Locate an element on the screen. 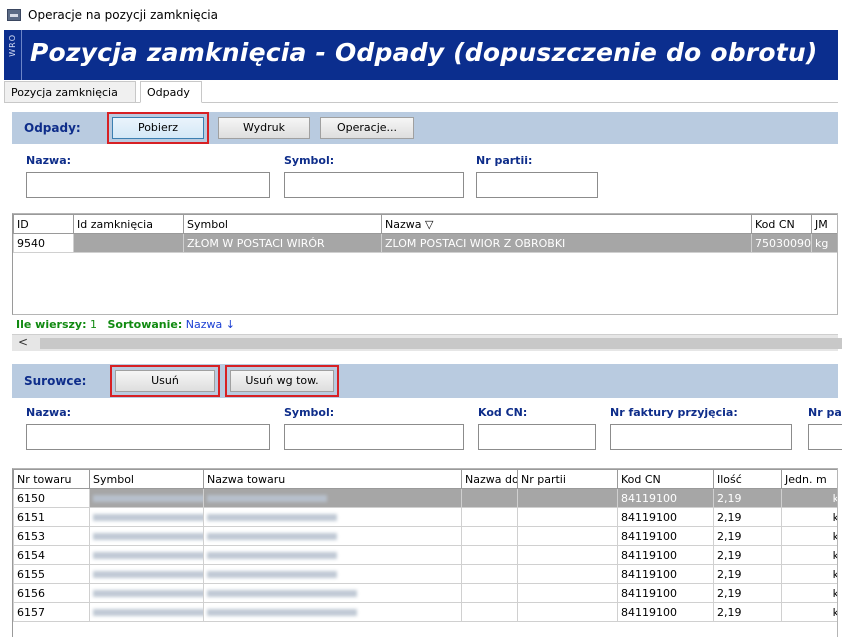 This screenshot has width=842, height=637. surowce-nr-partii-input is located at coordinates (825, 437).